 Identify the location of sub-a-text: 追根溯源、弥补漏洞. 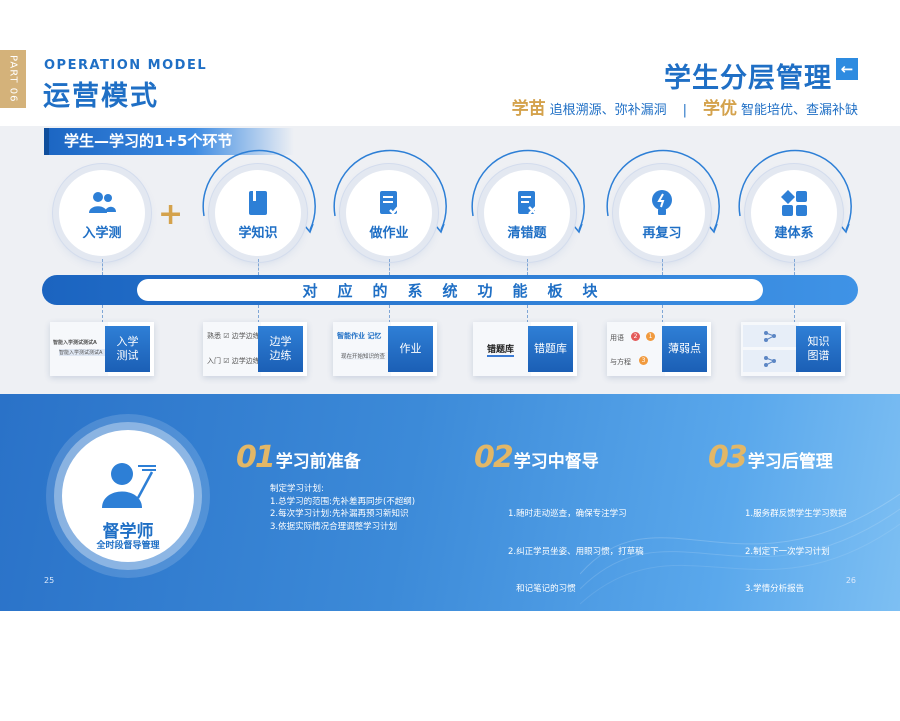
(608, 110).